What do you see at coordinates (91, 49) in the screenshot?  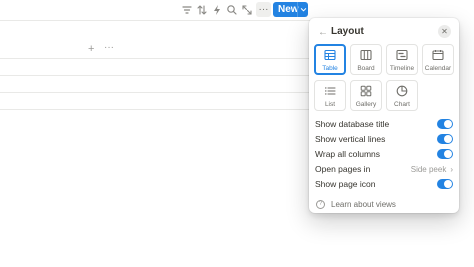 I see `add-column-button: +` at bounding box center [91, 49].